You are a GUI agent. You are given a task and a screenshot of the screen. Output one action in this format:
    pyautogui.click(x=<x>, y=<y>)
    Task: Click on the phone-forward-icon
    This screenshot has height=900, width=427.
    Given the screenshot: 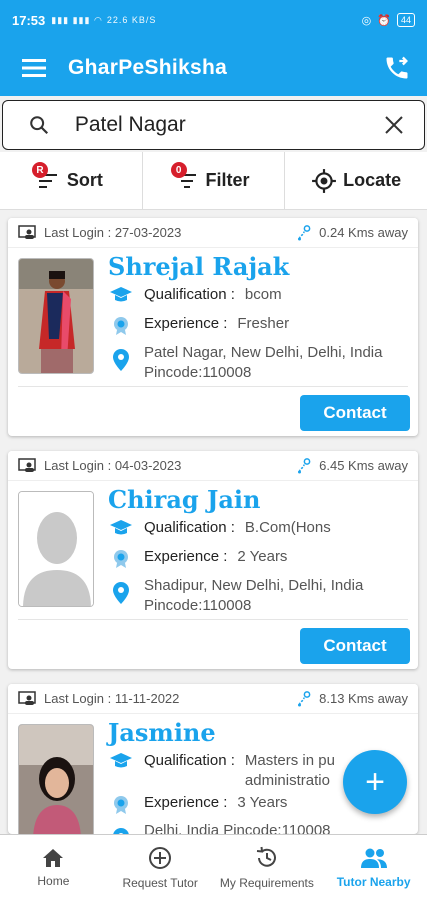 What is the action you would take?
    pyautogui.click(x=397, y=67)
    